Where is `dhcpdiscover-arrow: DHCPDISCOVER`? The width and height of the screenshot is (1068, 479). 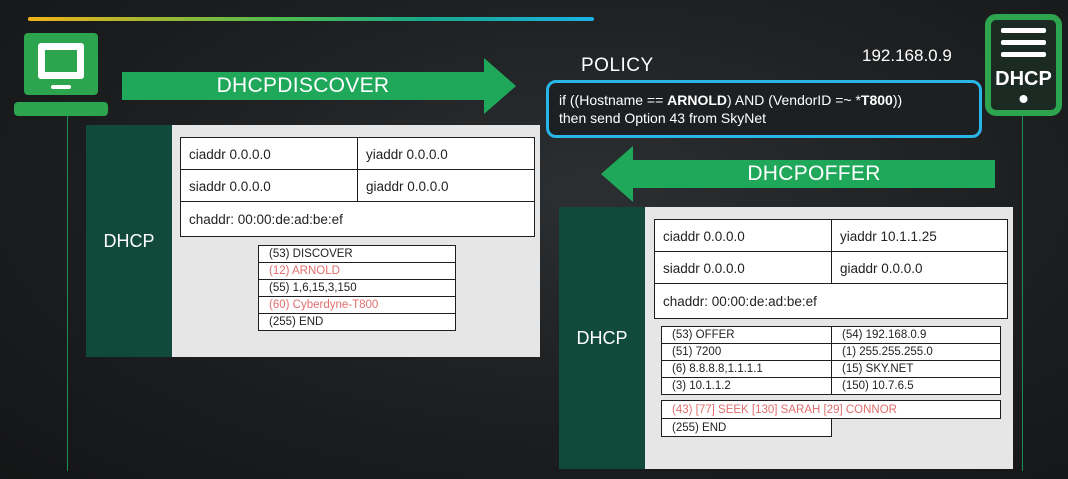 dhcpdiscover-arrow: DHCPDISCOVER is located at coordinates (319, 86).